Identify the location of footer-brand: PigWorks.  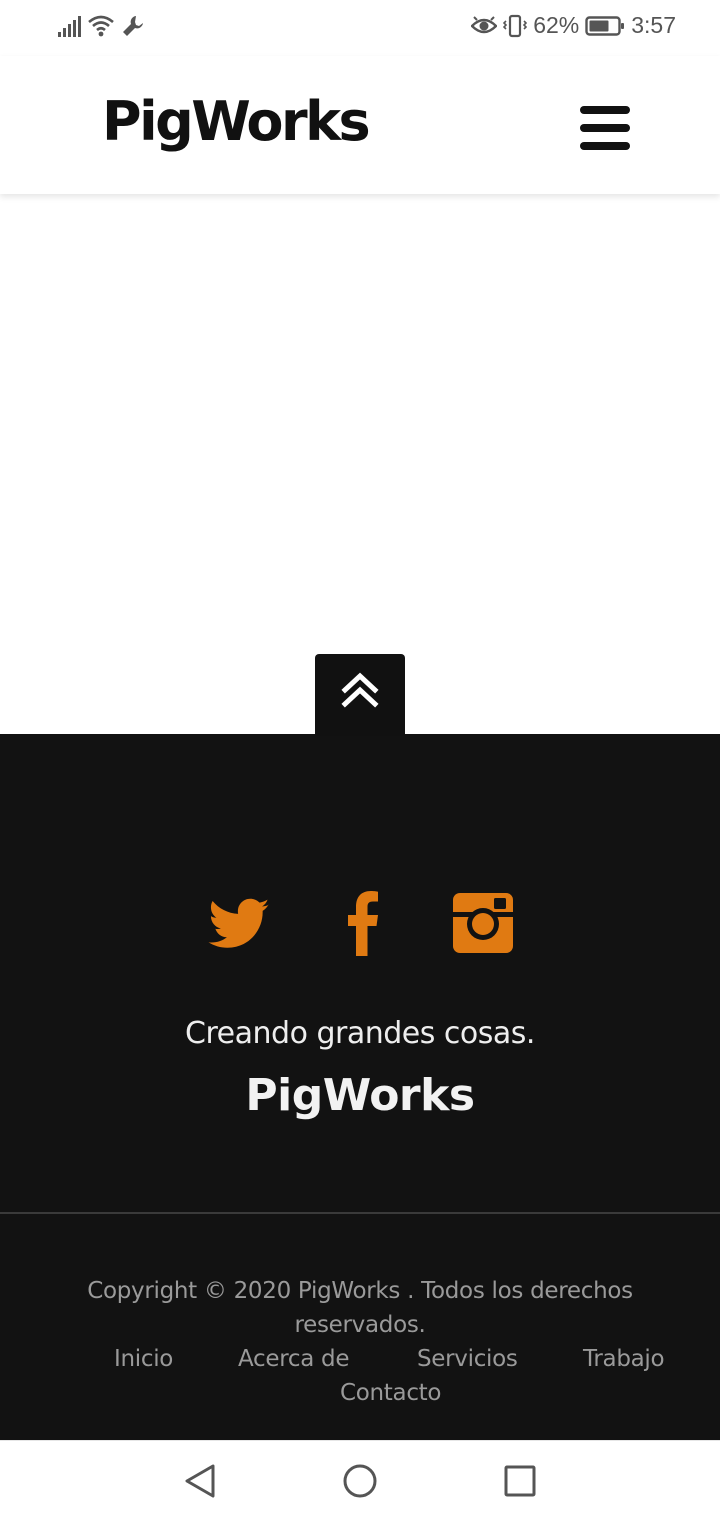
(360, 1095).